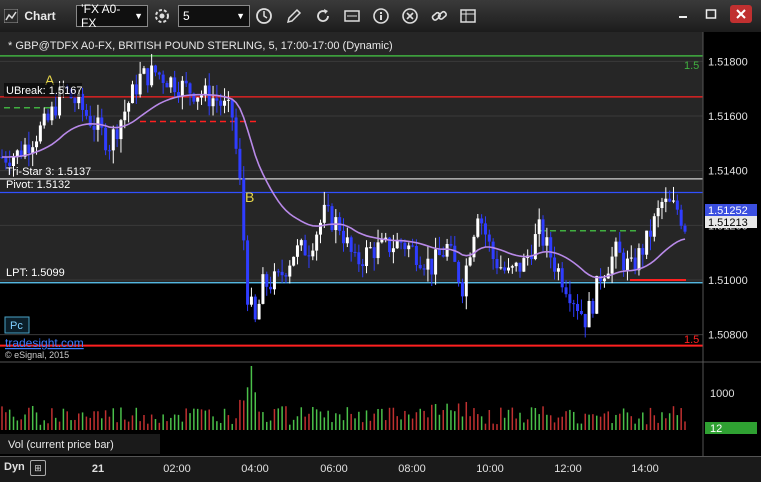  What do you see at coordinates (728, 172) in the screenshot?
I see `price-tick-label: 1.51400` at bounding box center [728, 172].